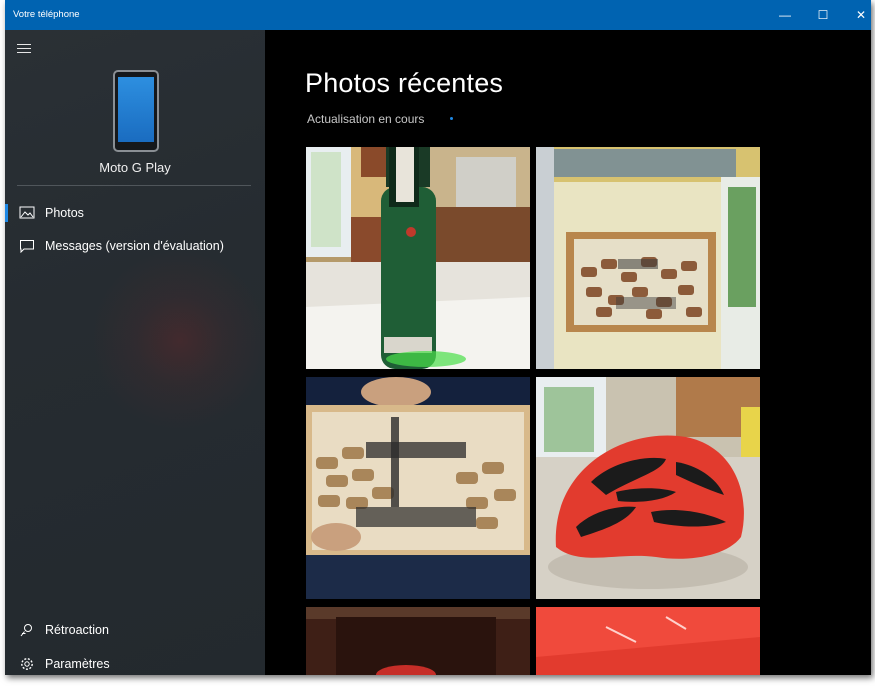  What do you see at coordinates (77, 630) in the screenshot?
I see `sidebar-item-label: Rétroaction` at bounding box center [77, 630].